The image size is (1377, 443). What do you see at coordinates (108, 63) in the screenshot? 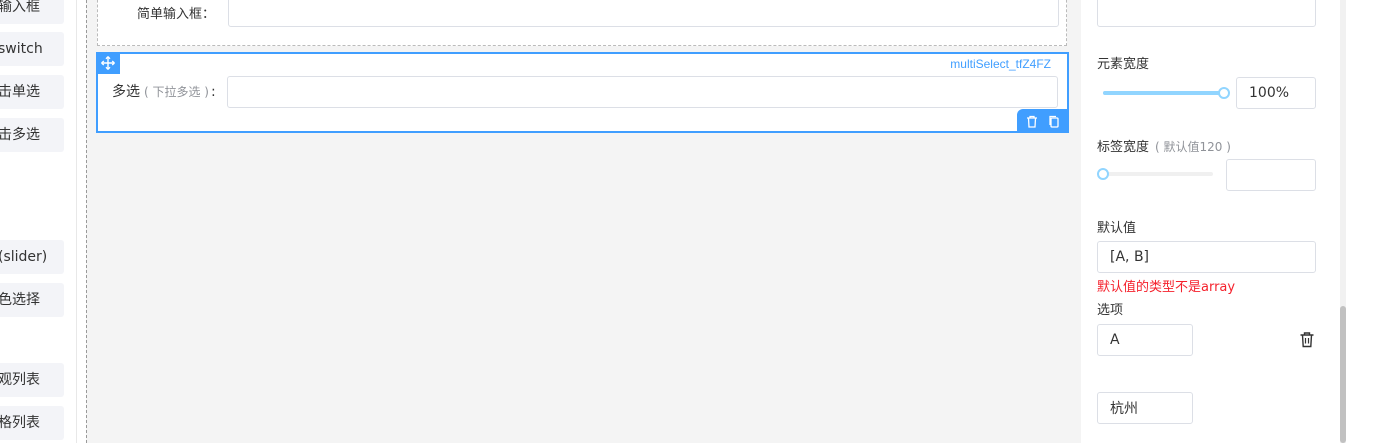
I see `move-icon` at bounding box center [108, 63].